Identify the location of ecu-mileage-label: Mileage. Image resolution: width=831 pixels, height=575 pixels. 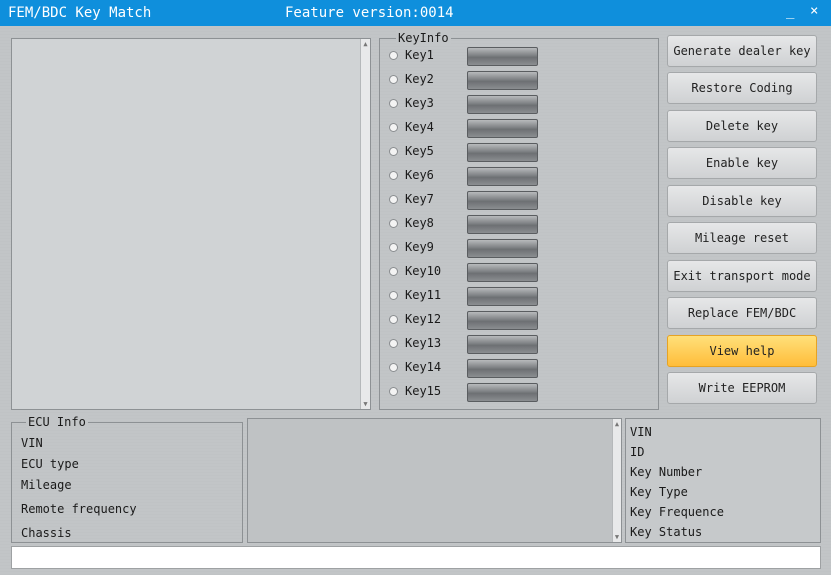
(46, 485).